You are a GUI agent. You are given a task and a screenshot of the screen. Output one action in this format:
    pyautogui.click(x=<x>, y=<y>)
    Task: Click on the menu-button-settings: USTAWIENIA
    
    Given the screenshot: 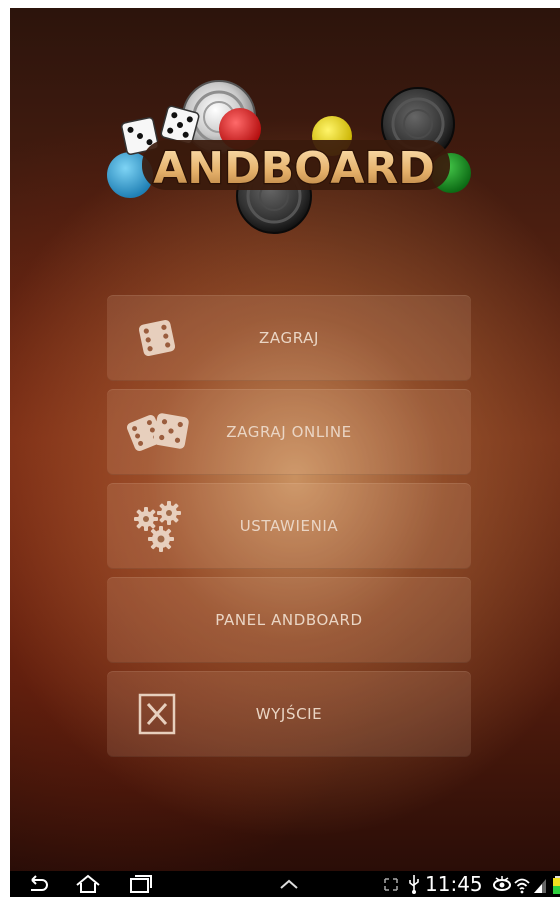 What is the action you would take?
    pyautogui.click(x=289, y=526)
    